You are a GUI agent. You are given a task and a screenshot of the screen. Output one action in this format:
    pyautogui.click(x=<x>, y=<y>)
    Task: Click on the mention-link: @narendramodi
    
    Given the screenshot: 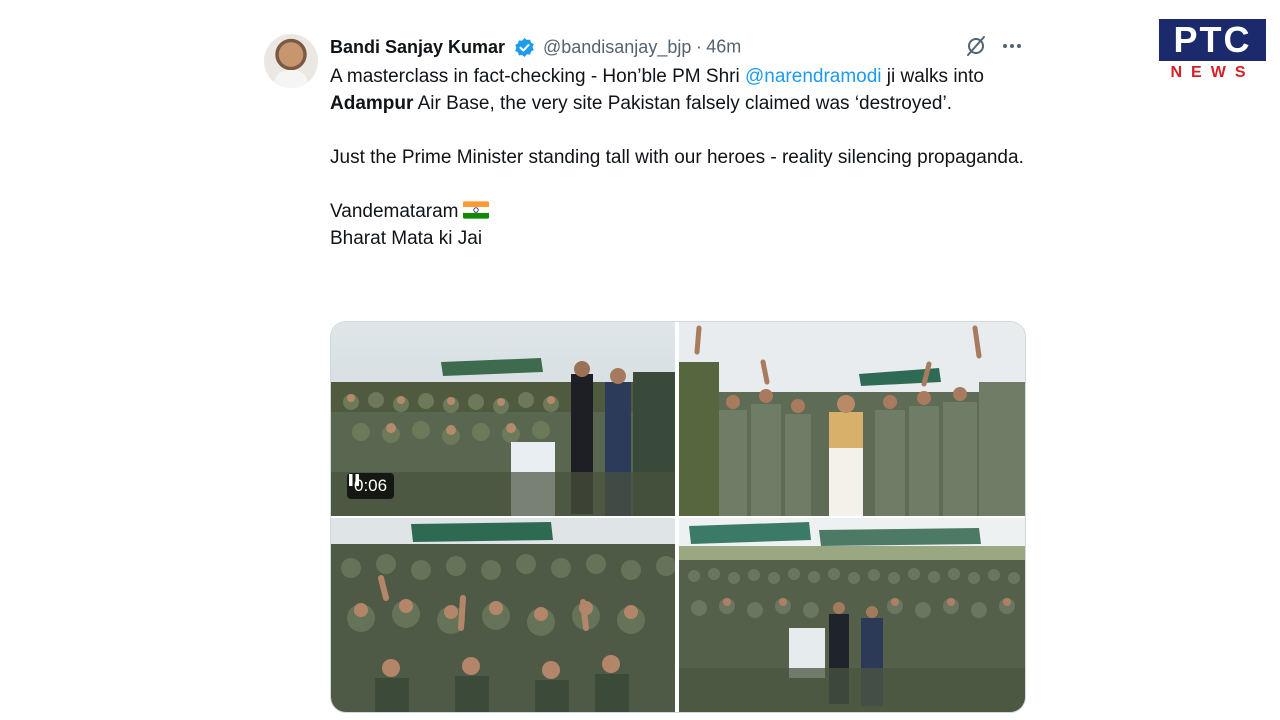 What is the action you would take?
    pyautogui.click(x=813, y=76)
    